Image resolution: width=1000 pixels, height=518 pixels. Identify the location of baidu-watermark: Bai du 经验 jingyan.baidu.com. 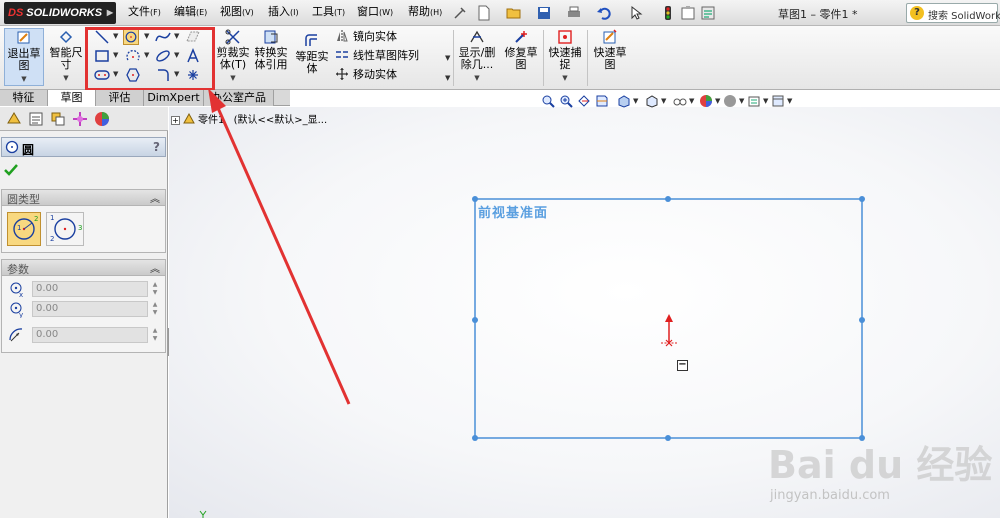
(878, 474).